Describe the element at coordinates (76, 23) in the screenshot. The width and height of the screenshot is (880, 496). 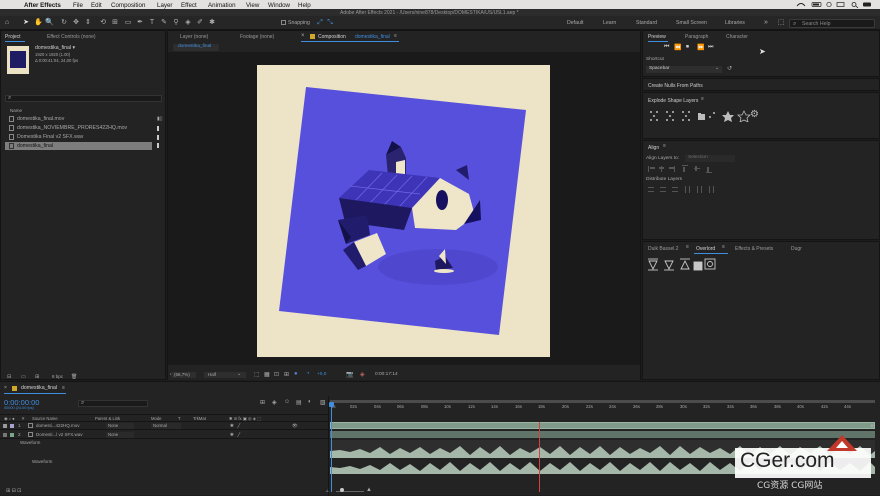
I see `pan-tool-icon: ✥` at that location.